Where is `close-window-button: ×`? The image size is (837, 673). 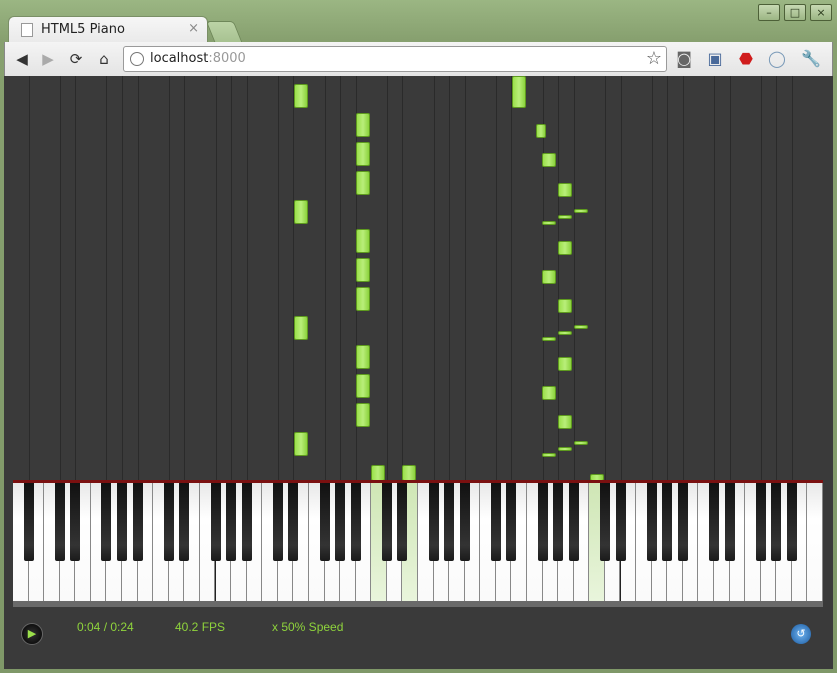 close-window-button: × is located at coordinates (821, 12).